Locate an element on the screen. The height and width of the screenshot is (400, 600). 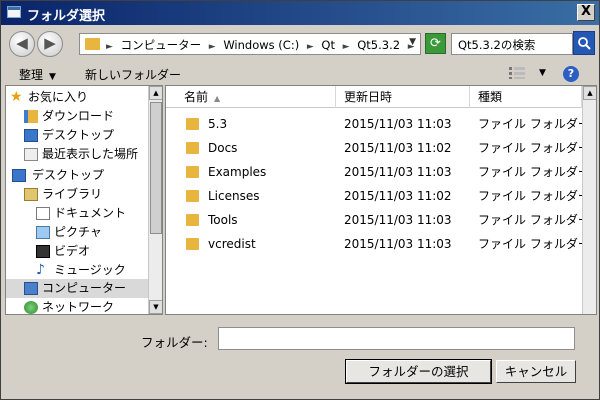
nav-item-documents: ドキュメント is located at coordinates (77, 213).